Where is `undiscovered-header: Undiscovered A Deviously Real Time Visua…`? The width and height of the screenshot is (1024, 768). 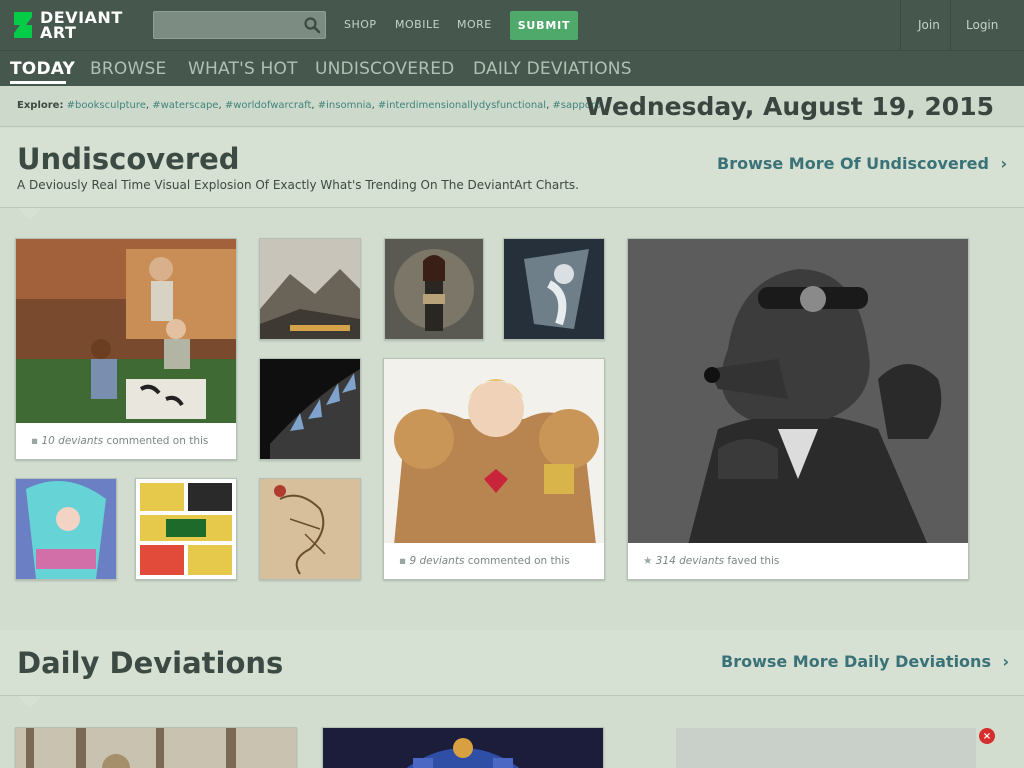 undiscovered-header: Undiscovered A Deviously Real Time Visua… is located at coordinates (512, 168).